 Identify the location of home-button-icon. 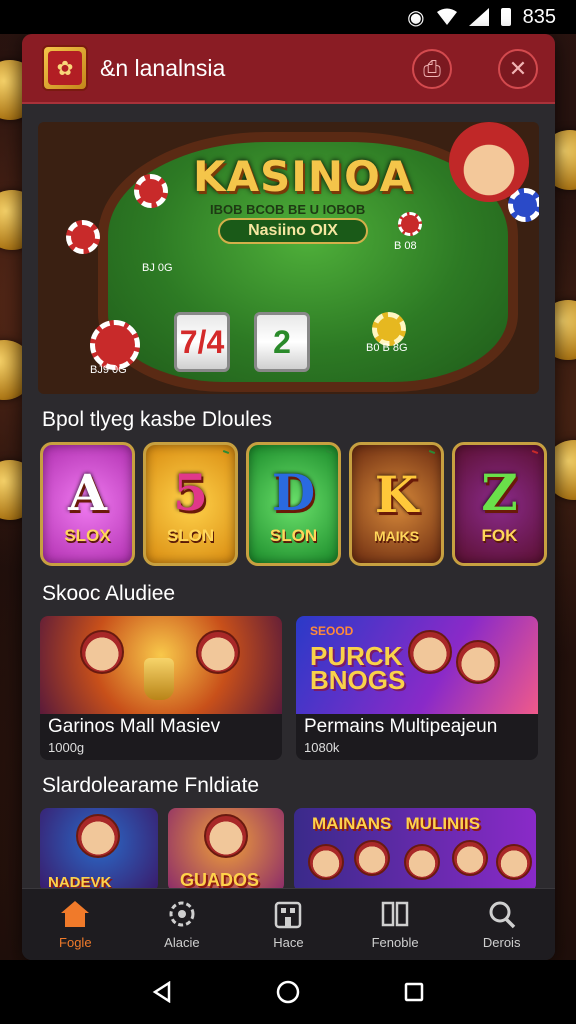
(288, 992).